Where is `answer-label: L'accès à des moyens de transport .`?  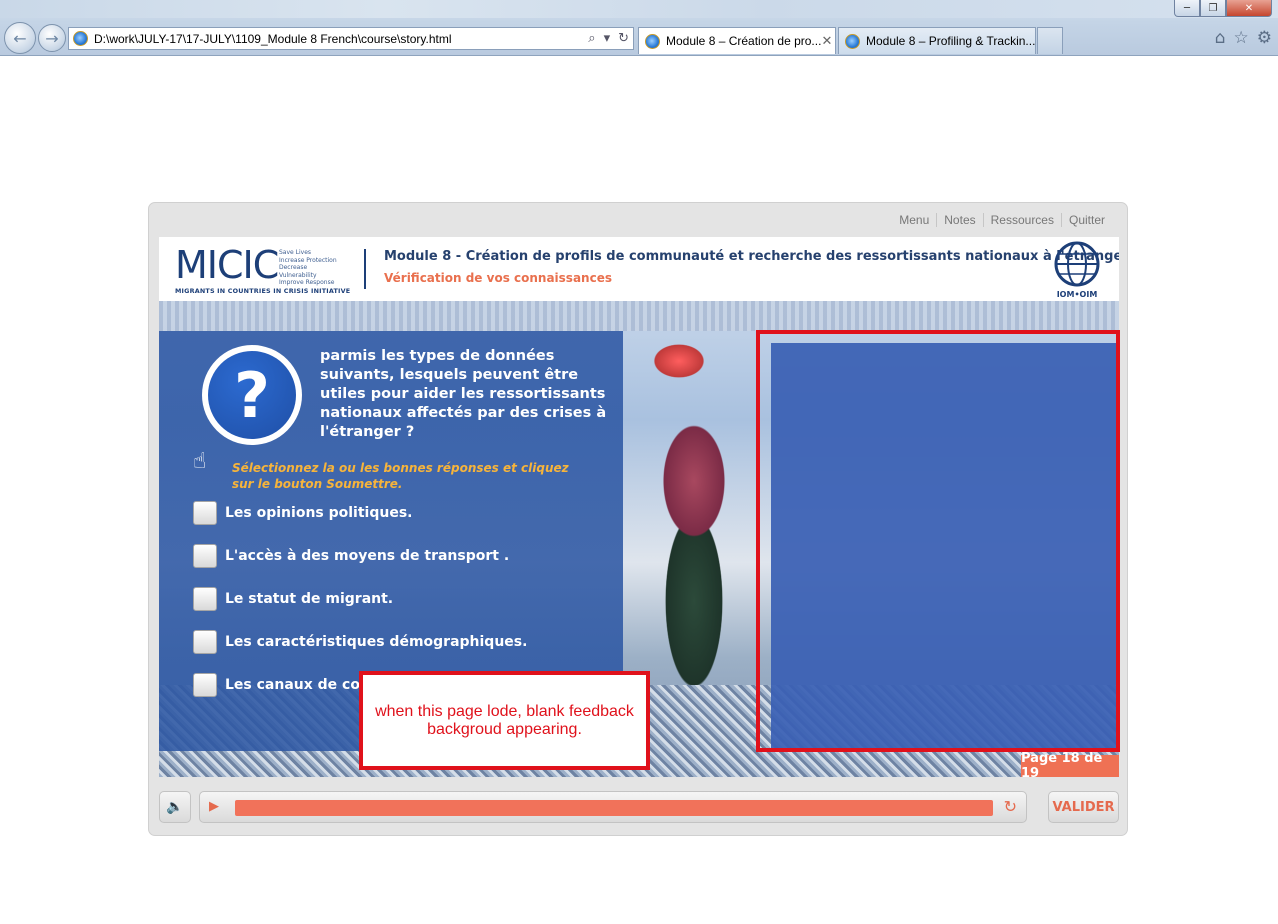 answer-label: L'accès à des moyens de transport . is located at coordinates (367, 556).